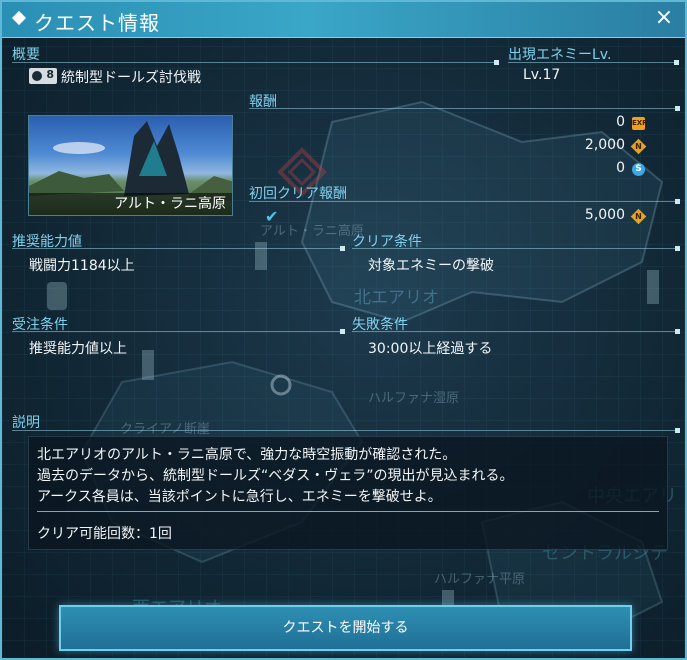  I want to click on area-thumbnail: アルト・ラニ高原, so click(130, 165).